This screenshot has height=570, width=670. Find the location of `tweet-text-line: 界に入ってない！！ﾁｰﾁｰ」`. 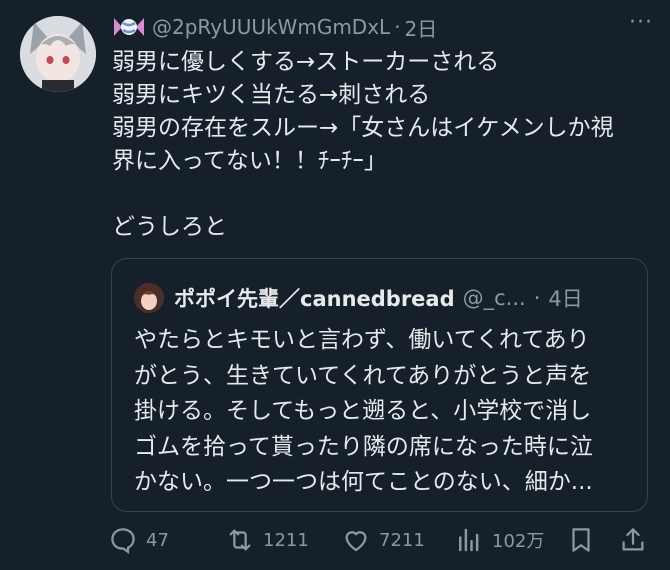

tweet-text-line: 界に入ってない！！ﾁｰﾁｰ」 is located at coordinates (249, 161).